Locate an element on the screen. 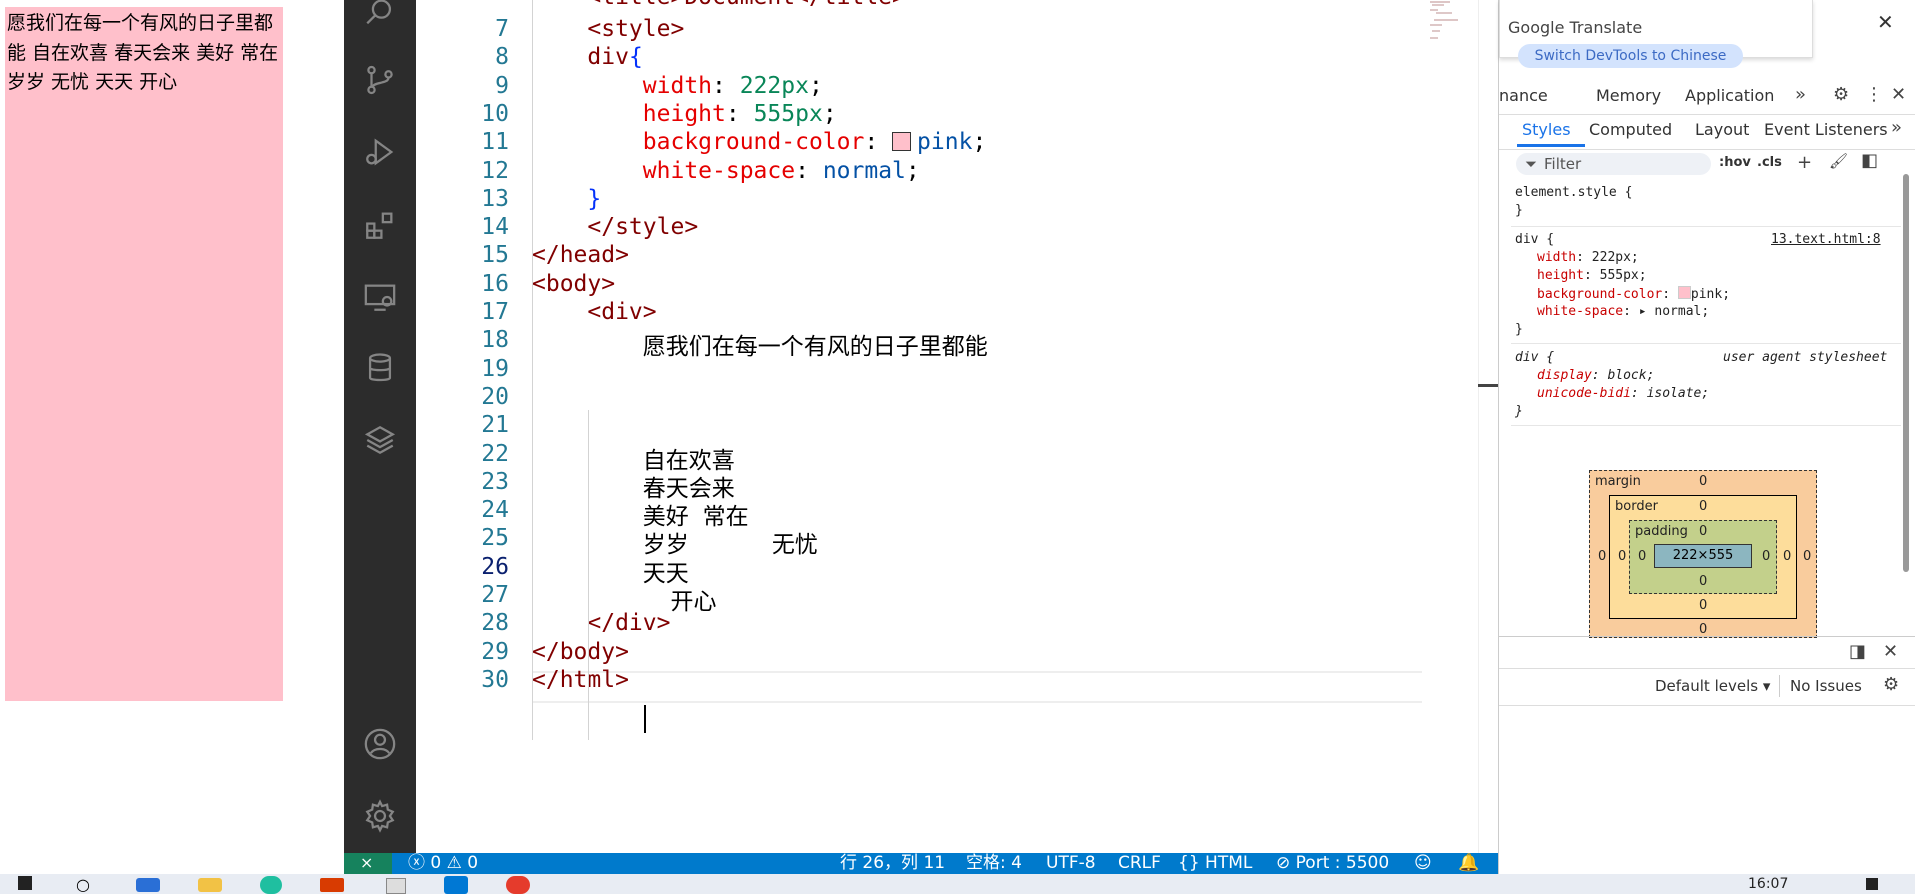 This screenshot has width=1915, height=894. tab-memory: Memory is located at coordinates (1628, 95).